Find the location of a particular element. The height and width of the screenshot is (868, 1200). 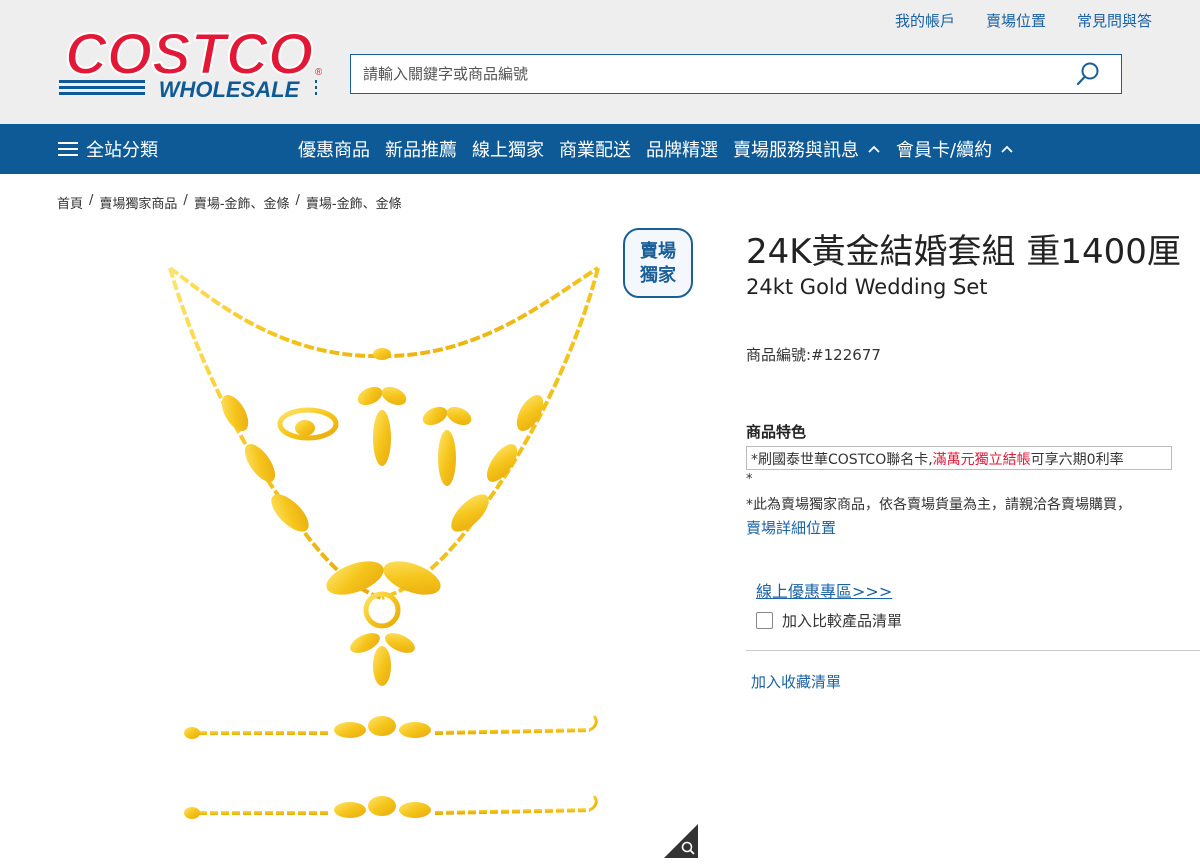

nav-item-membership: 會員卡/續約 is located at coordinates (955, 149).